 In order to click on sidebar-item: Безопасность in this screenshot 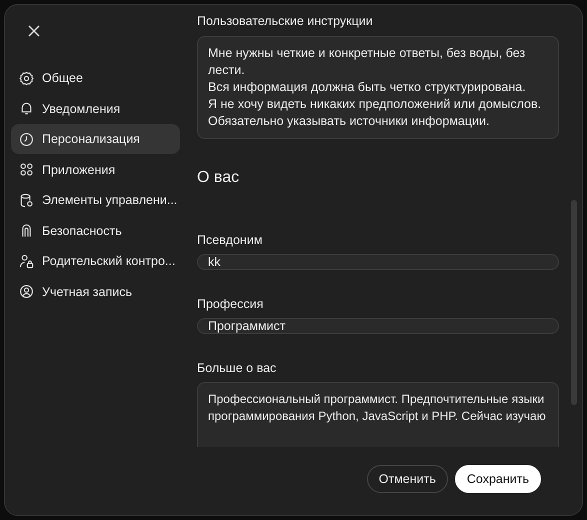, I will do `click(95, 231)`.